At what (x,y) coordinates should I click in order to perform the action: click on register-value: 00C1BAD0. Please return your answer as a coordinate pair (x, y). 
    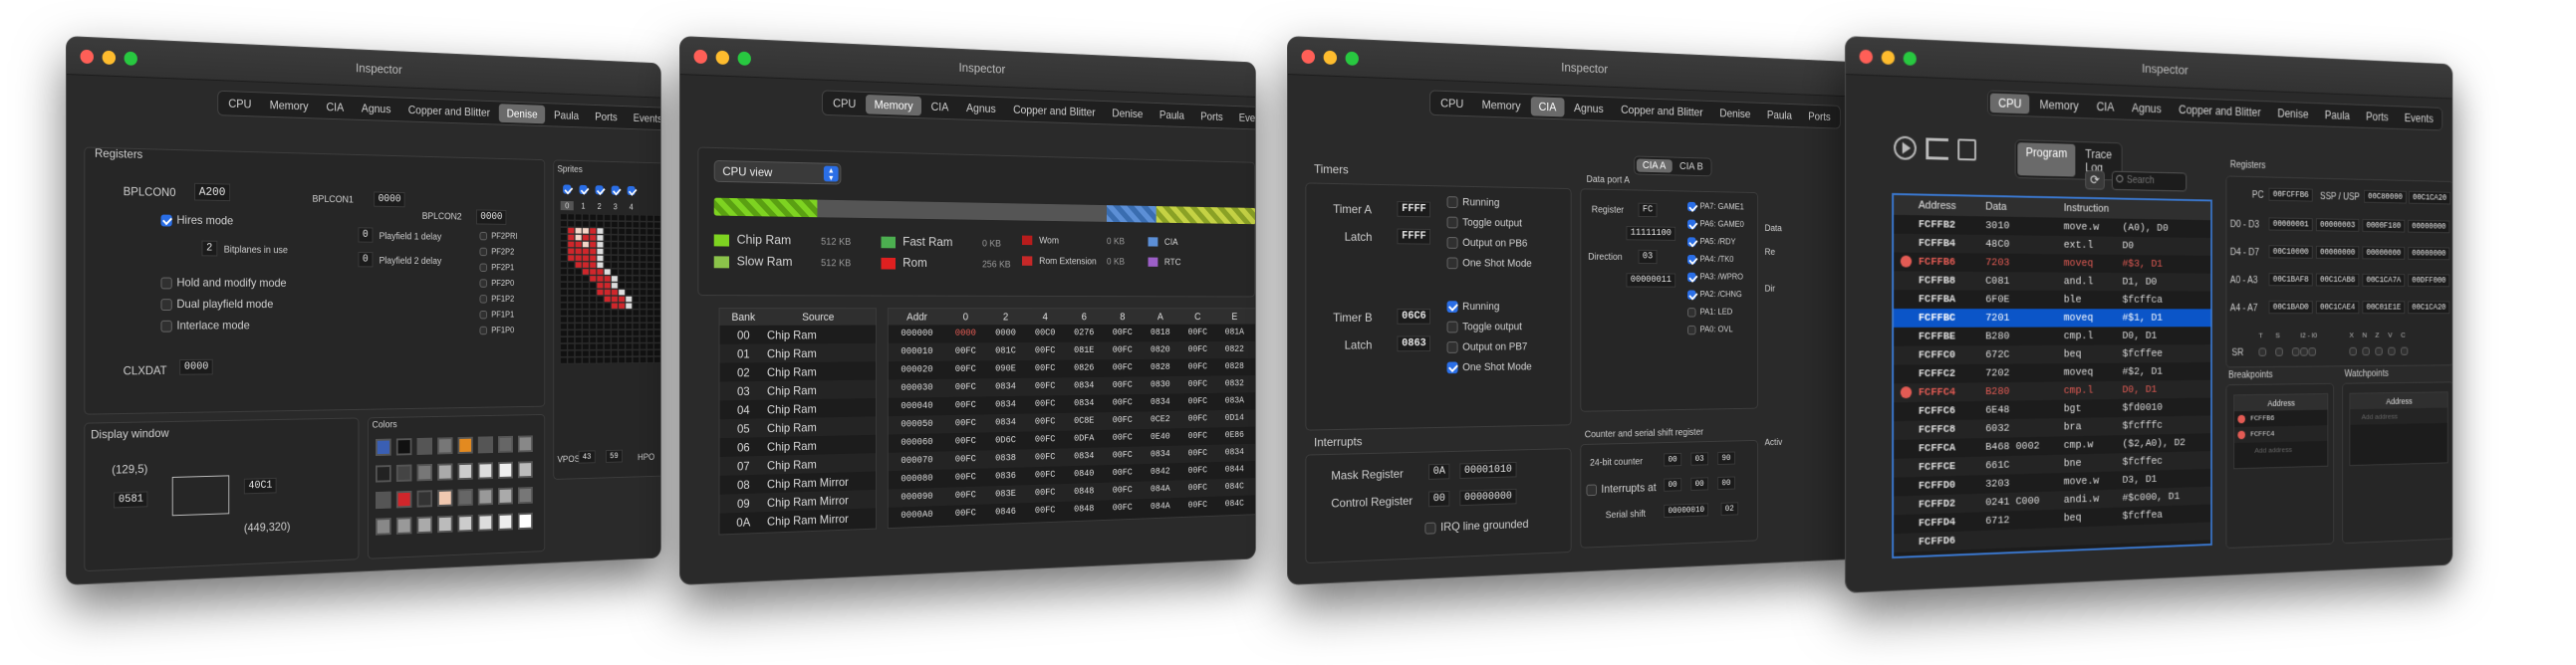
    Looking at the image, I should click on (2290, 308).